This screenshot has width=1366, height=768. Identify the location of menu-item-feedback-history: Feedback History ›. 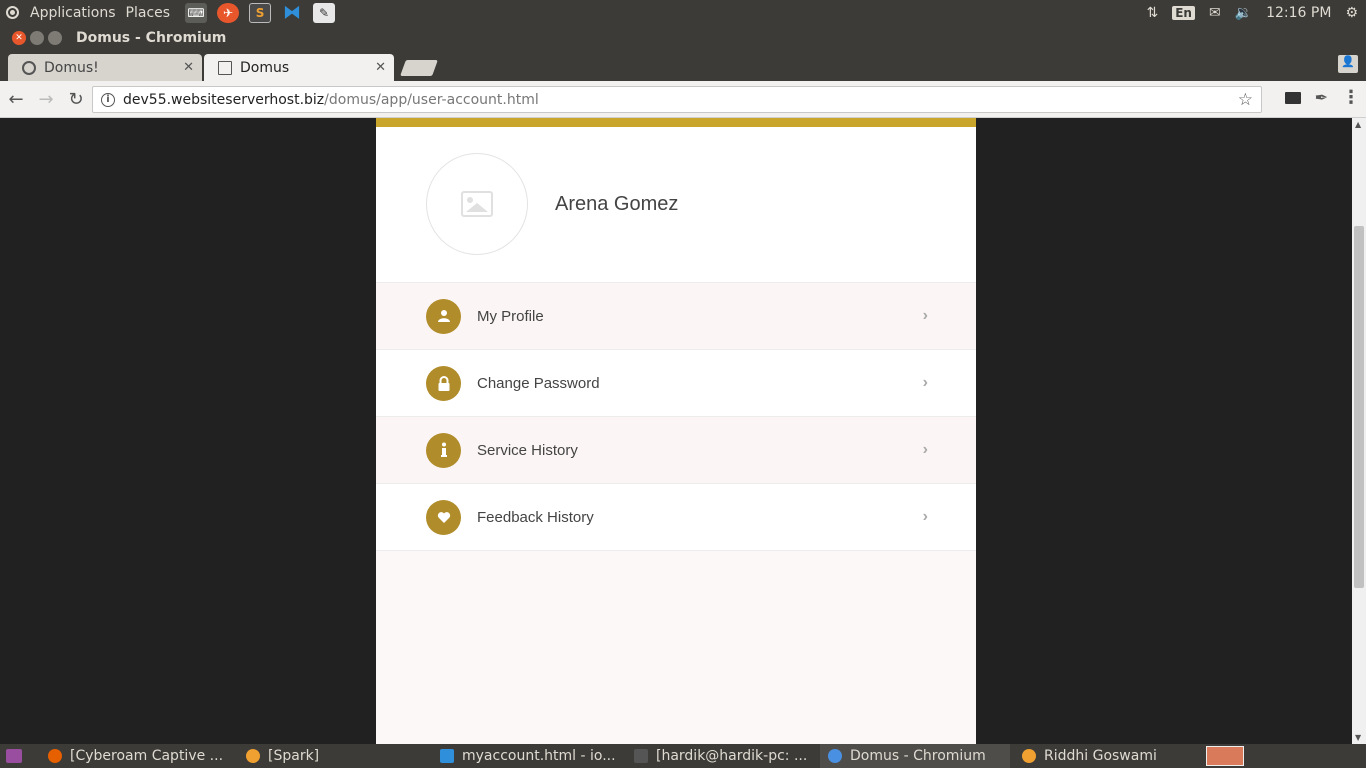
(676, 517).